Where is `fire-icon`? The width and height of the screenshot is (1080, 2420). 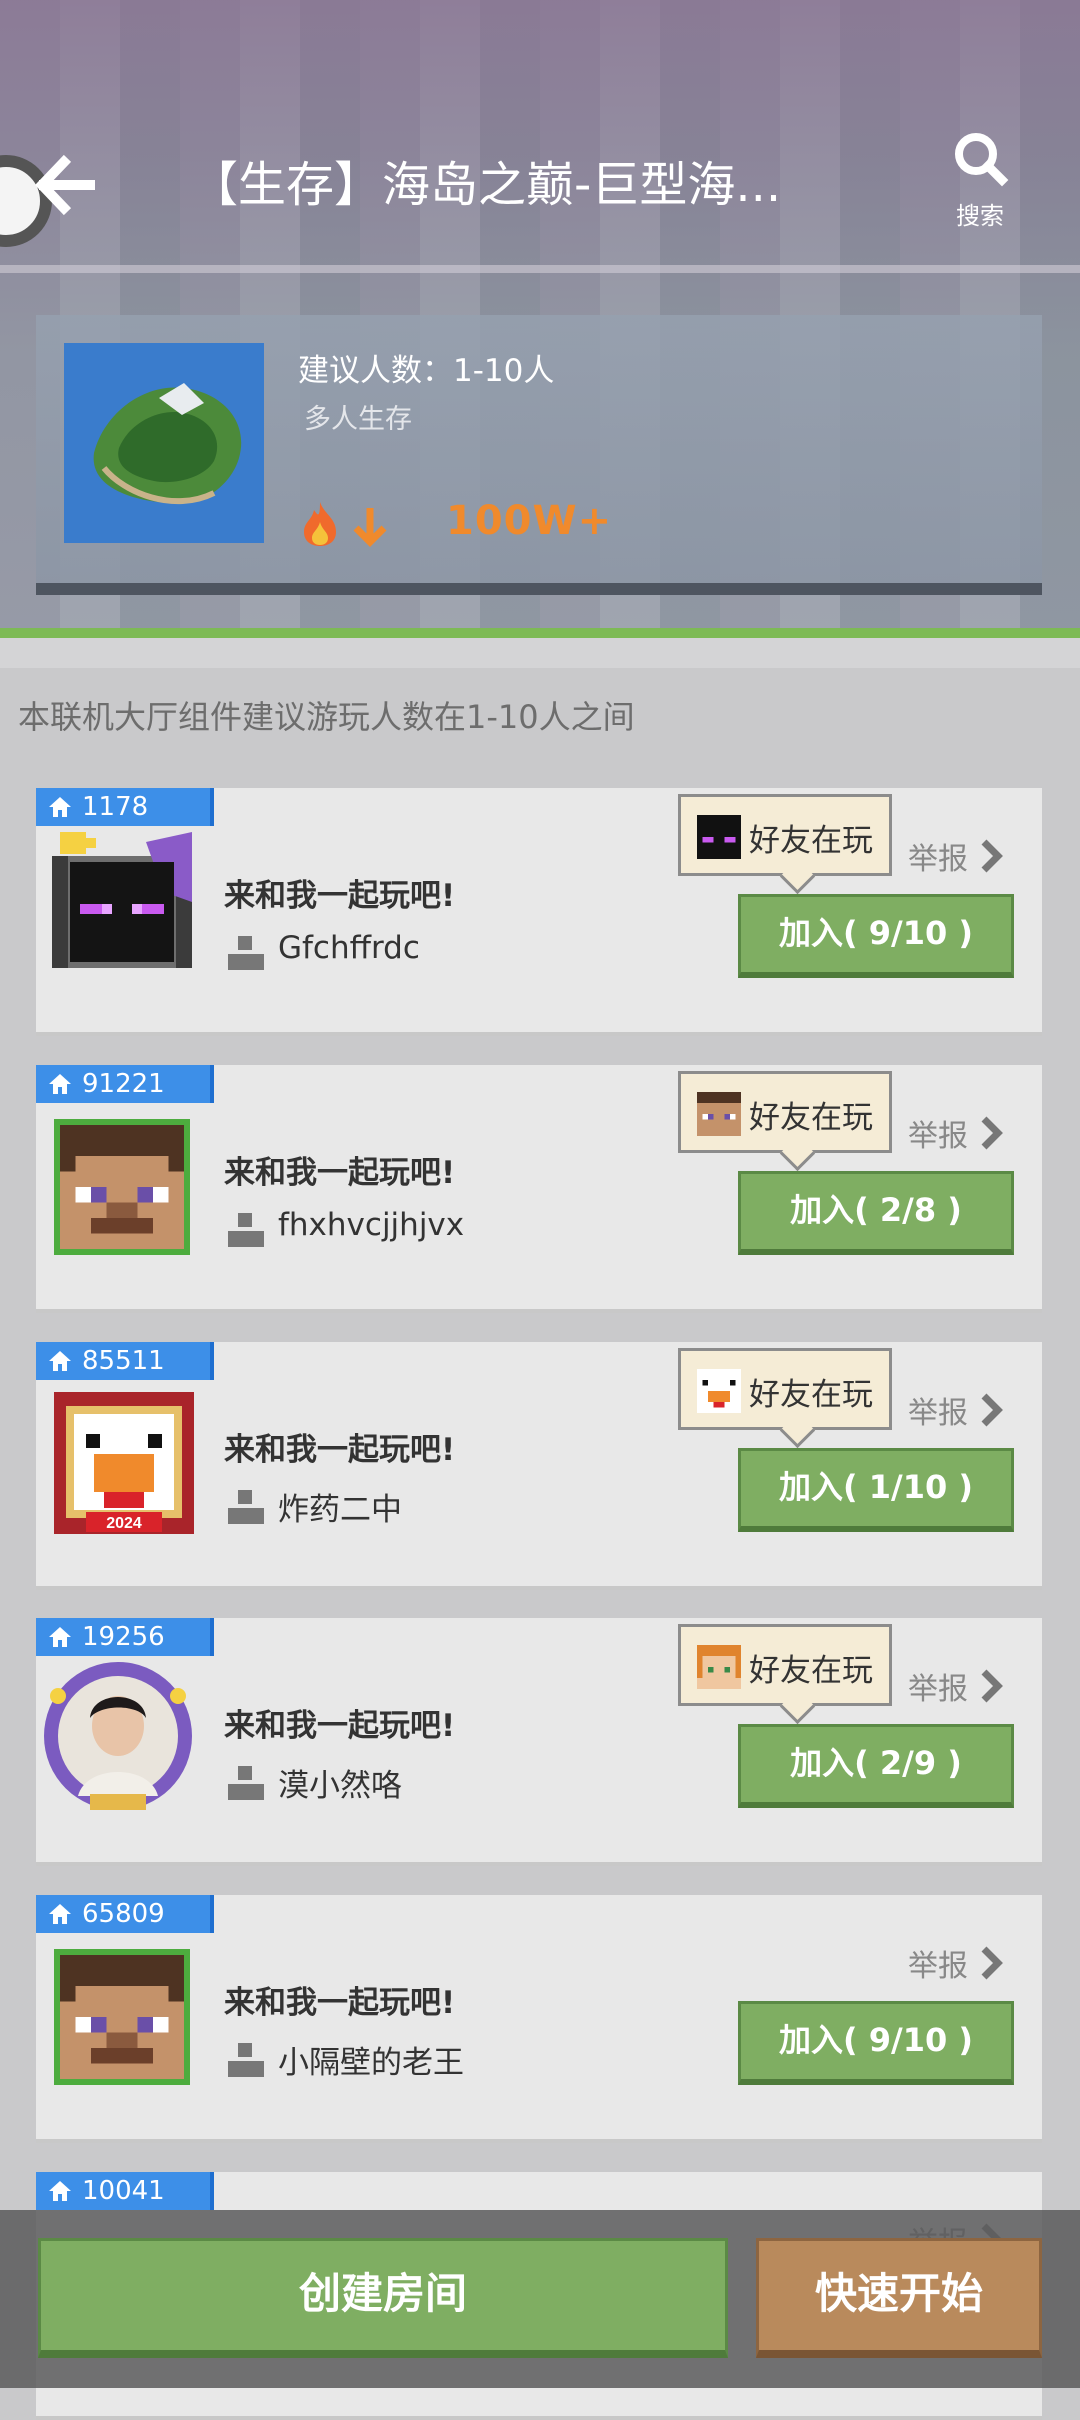
fire-icon is located at coordinates (320, 524).